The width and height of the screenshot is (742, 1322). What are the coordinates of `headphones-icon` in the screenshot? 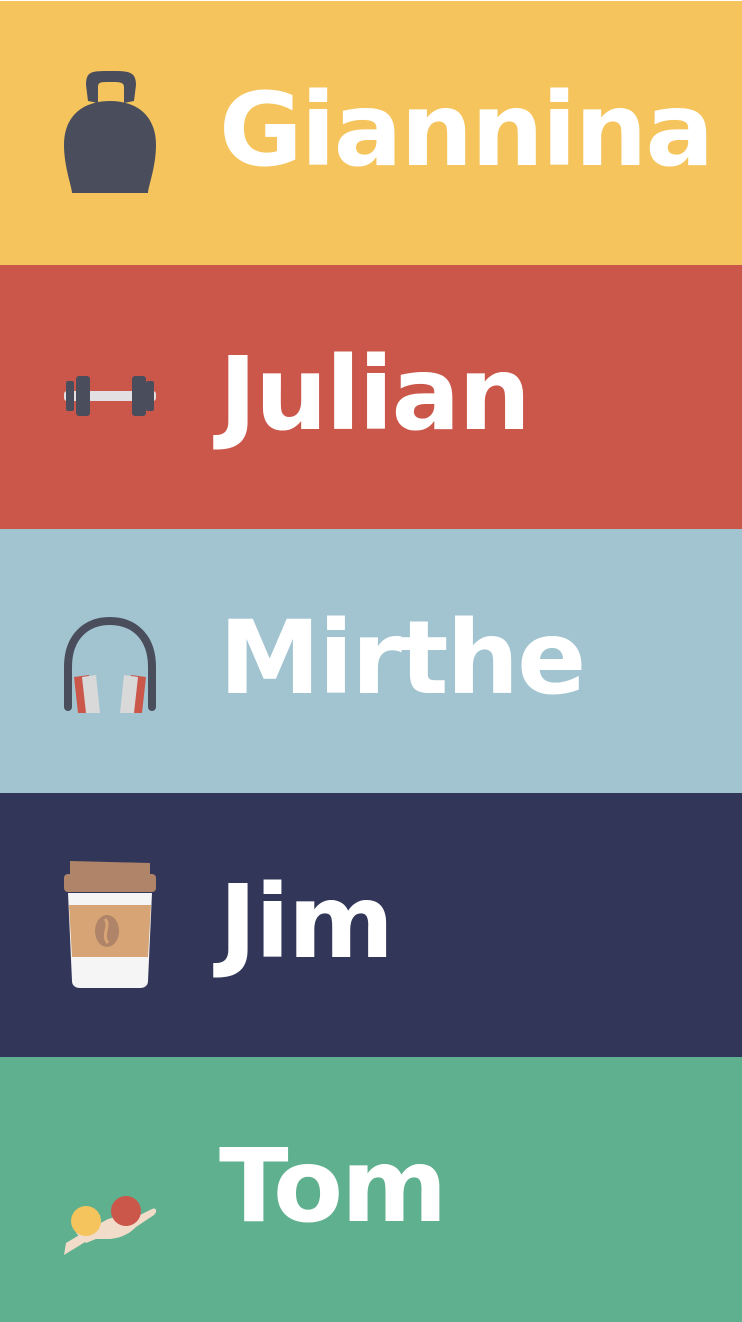 It's located at (110, 660).